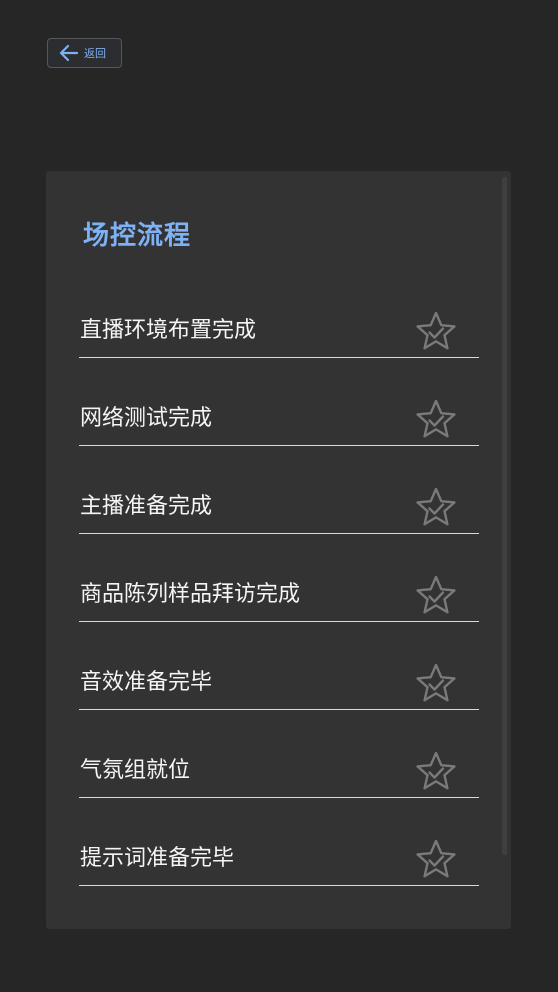  Describe the element at coordinates (69, 53) in the screenshot. I see `arrow-left-icon` at that location.